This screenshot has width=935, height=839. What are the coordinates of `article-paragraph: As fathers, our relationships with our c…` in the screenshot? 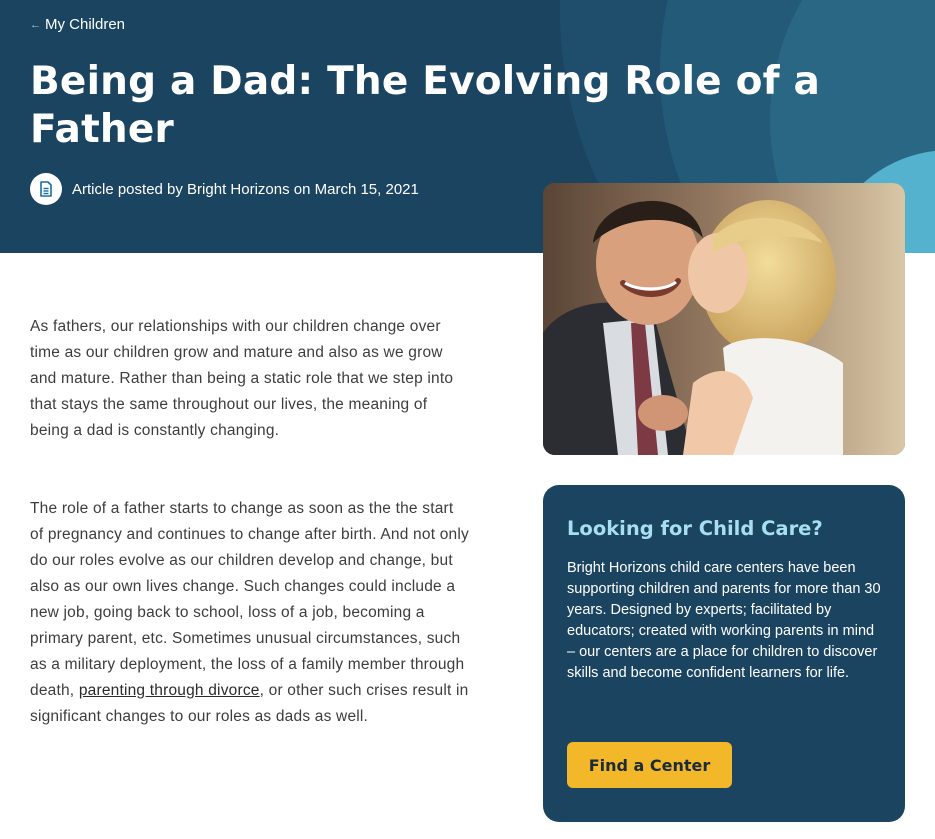 It's located at (242, 378).